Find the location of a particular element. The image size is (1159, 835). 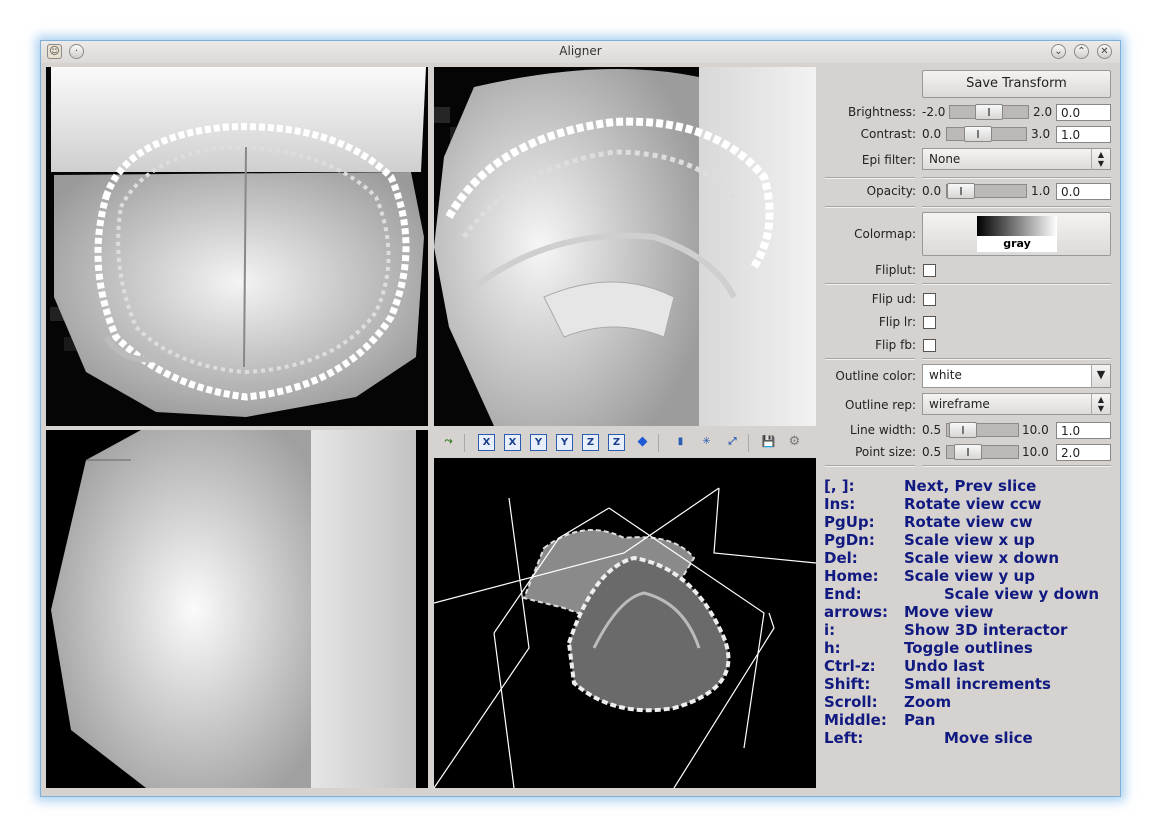

colormap-preview: gray is located at coordinates (1017, 234).